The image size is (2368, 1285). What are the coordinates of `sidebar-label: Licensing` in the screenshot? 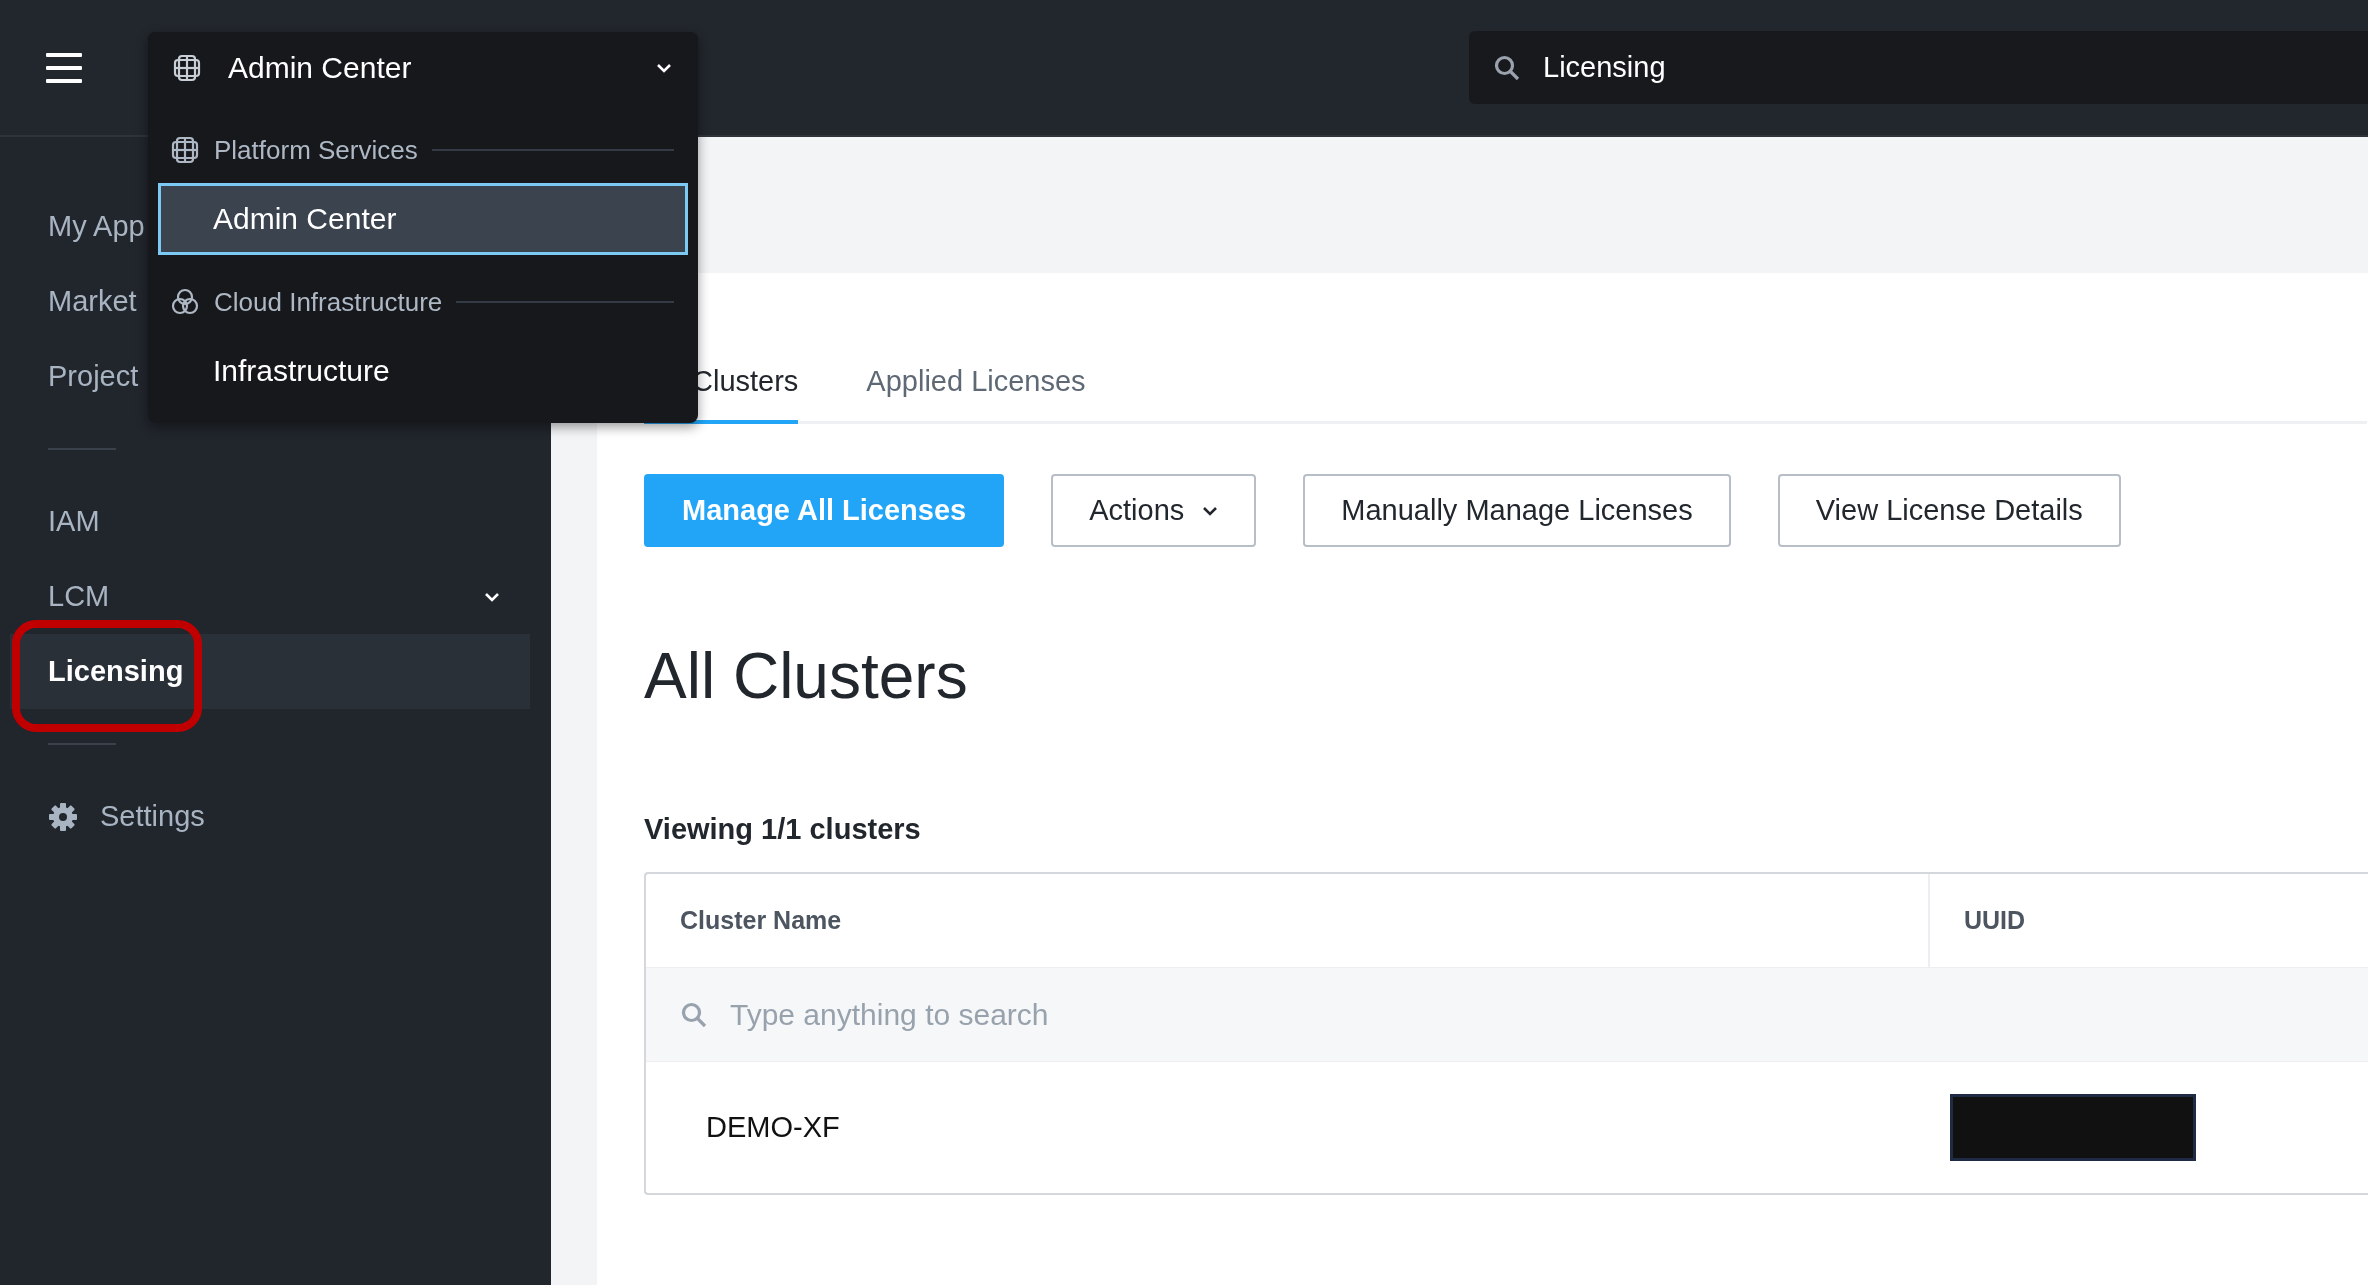 It's located at (116, 671).